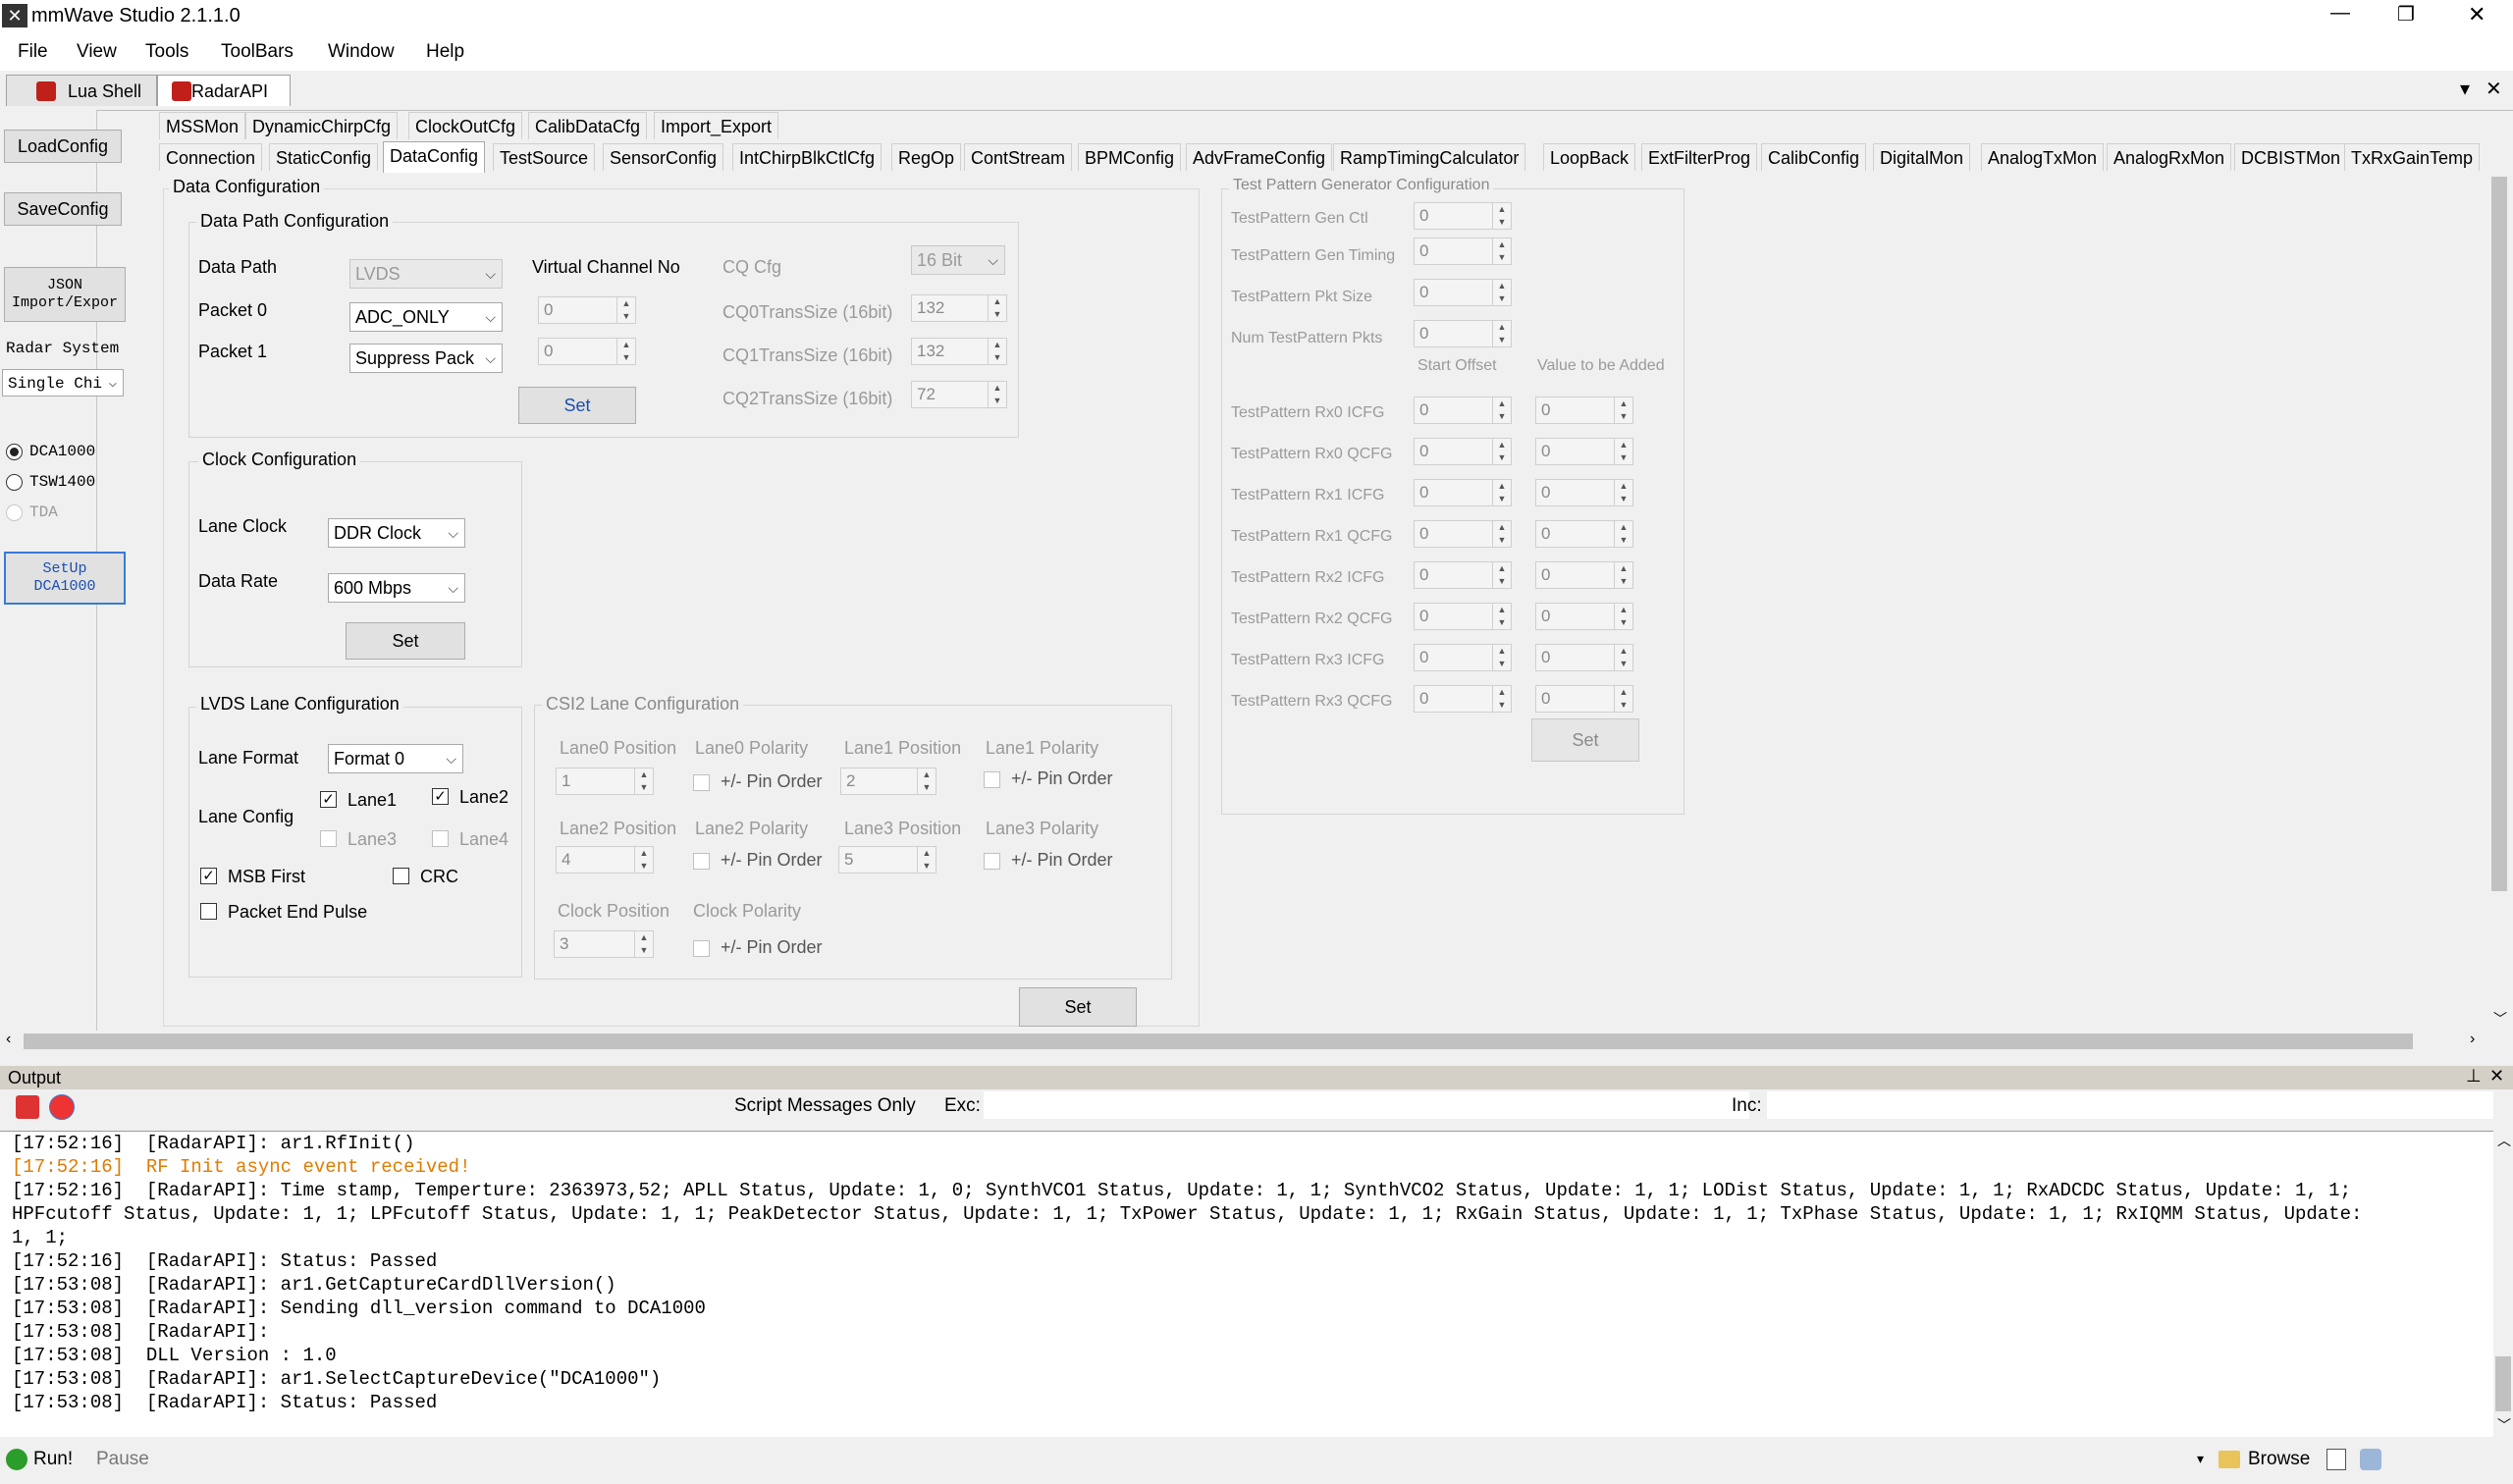 The height and width of the screenshot is (1484, 2513). I want to click on scroll-thumb, so click(2499, 534).